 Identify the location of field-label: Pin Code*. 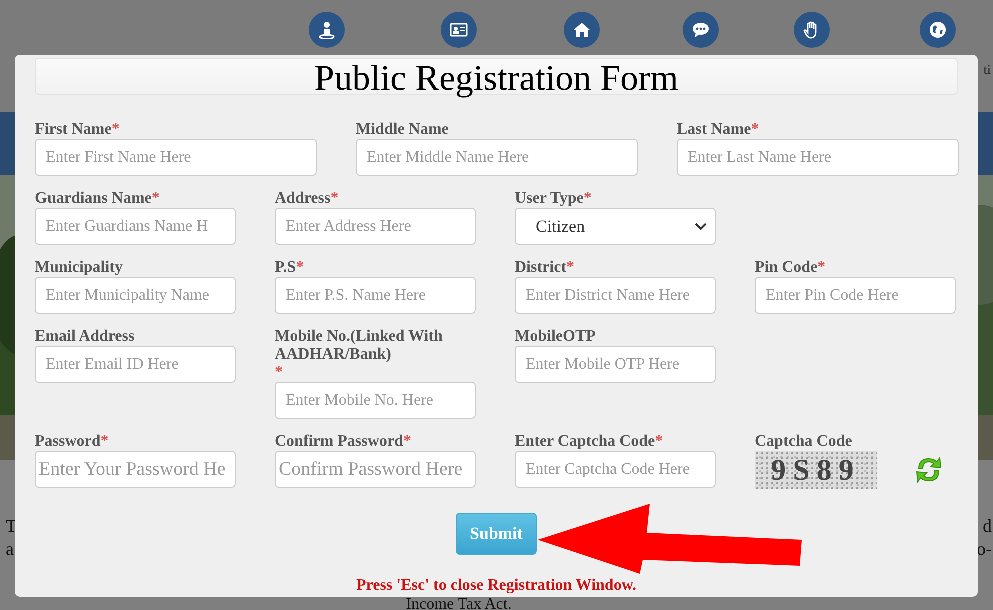
(791, 268).